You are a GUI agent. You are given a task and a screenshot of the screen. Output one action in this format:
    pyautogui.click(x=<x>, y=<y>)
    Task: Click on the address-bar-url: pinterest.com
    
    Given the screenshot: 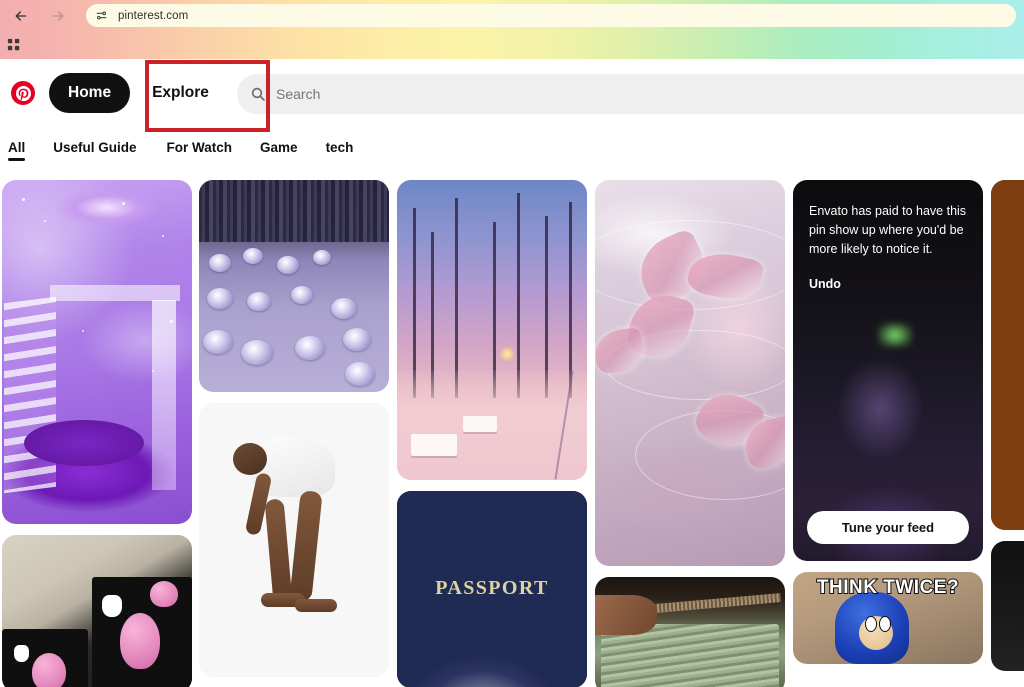 What is the action you would take?
    pyautogui.click(x=153, y=15)
    